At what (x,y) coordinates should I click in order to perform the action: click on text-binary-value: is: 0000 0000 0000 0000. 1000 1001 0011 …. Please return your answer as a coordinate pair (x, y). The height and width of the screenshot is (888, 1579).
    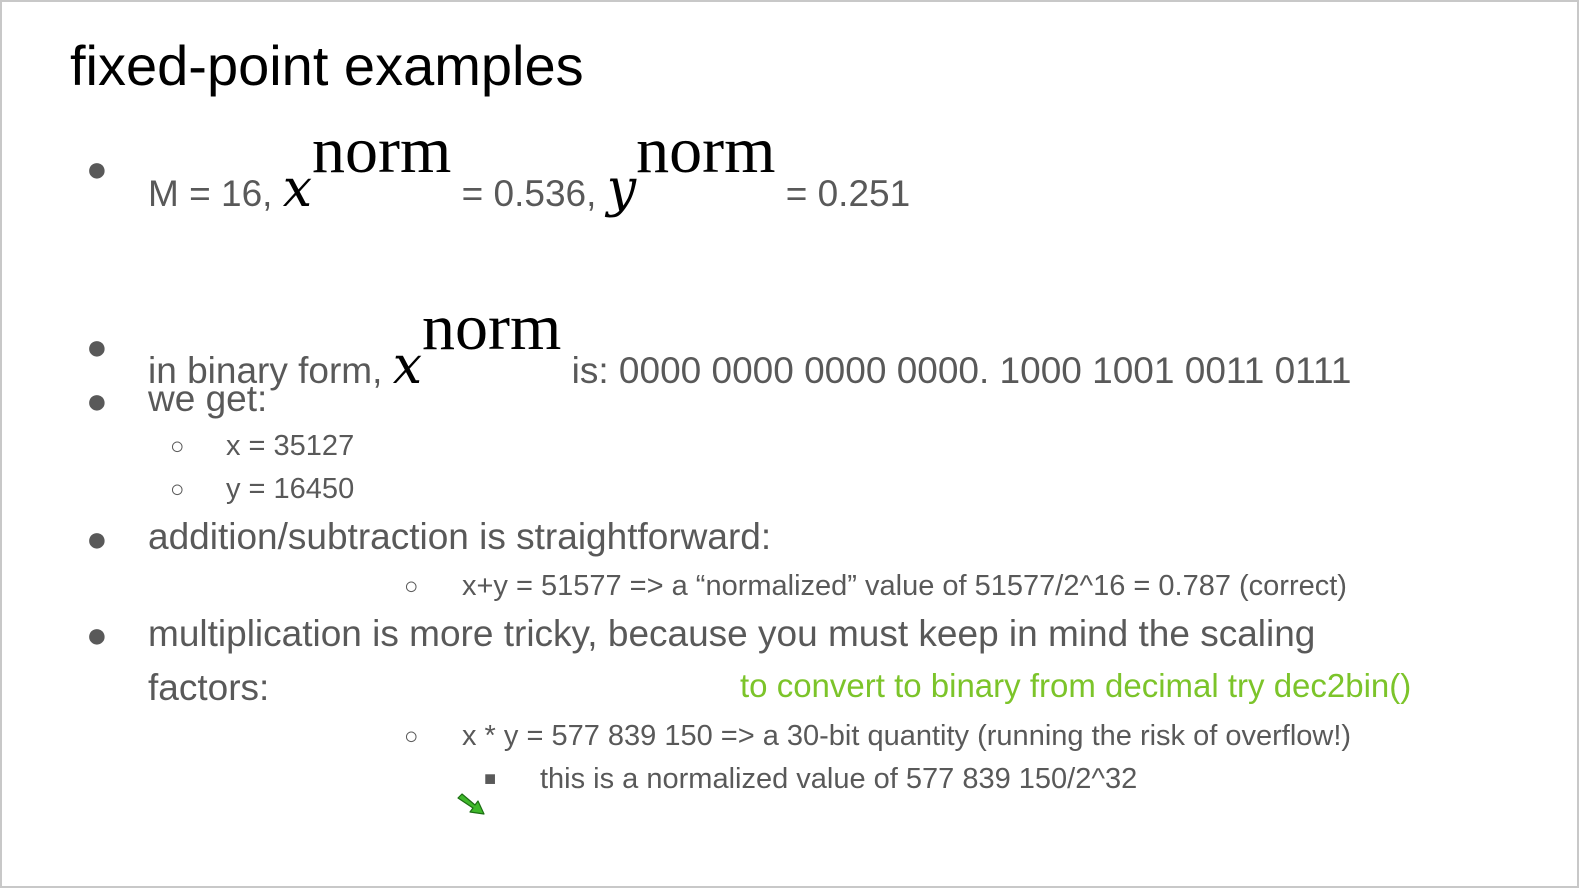
    Looking at the image, I should click on (961, 370).